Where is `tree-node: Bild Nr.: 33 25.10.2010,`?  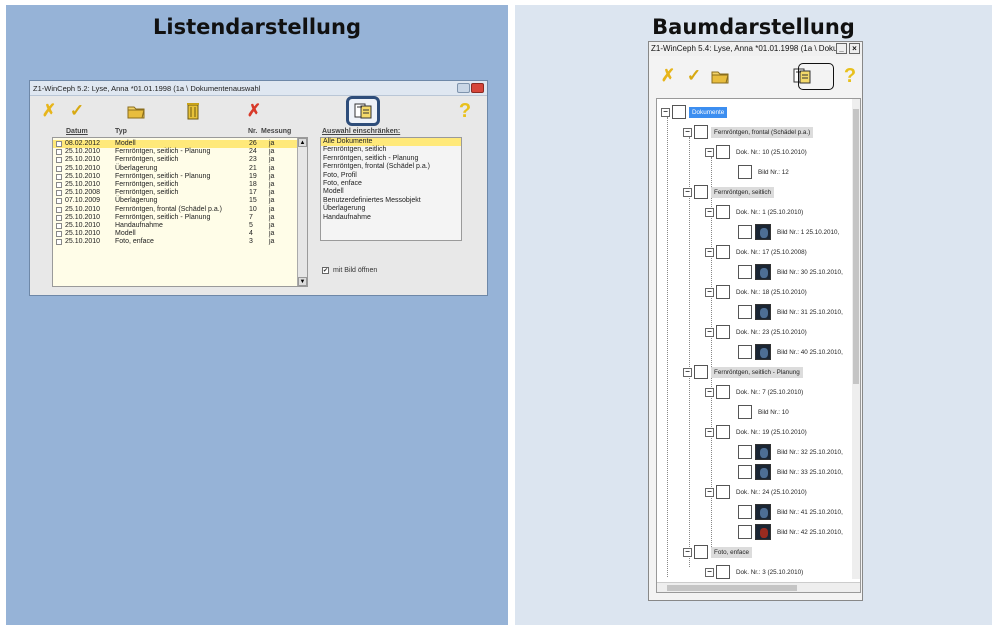 tree-node: Bild Nr.: 33 25.10.2010, is located at coordinates (786, 472).